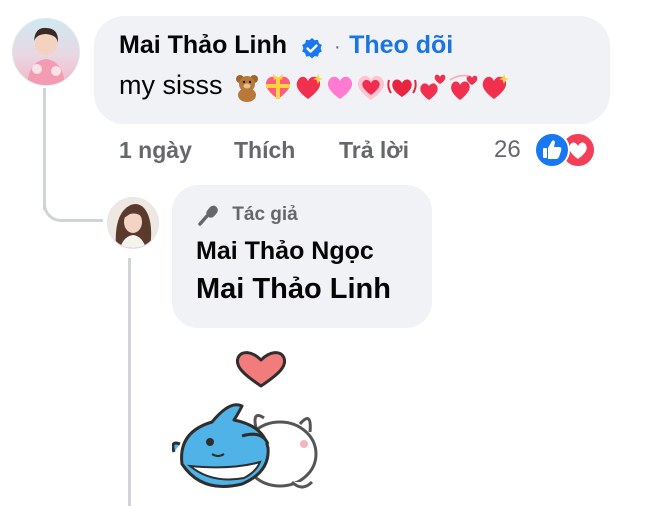 This screenshot has width=660, height=506. I want to click on like-button: Thích, so click(264, 150).